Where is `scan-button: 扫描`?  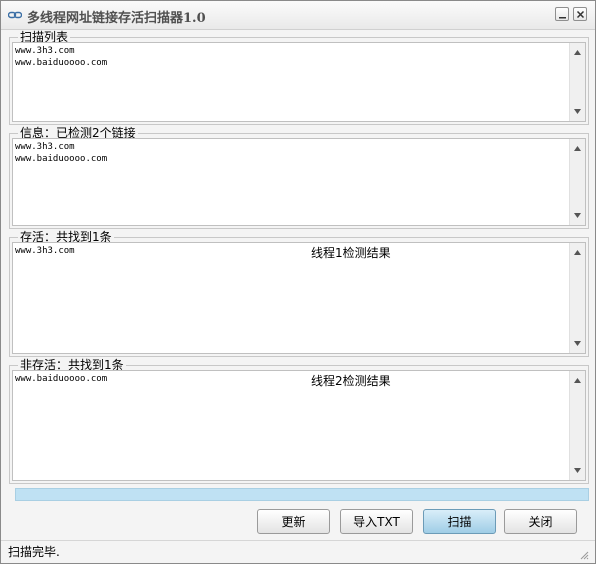
scan-button: 扫描 is located at coordinates (459, 521).